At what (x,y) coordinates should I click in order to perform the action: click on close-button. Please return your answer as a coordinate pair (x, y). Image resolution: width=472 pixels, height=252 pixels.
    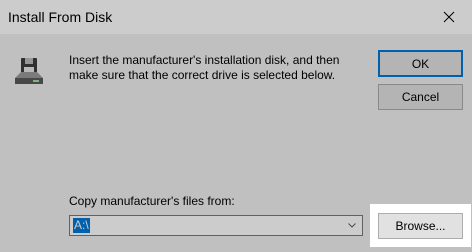
    Looking at the image, I should click on (449, 17).